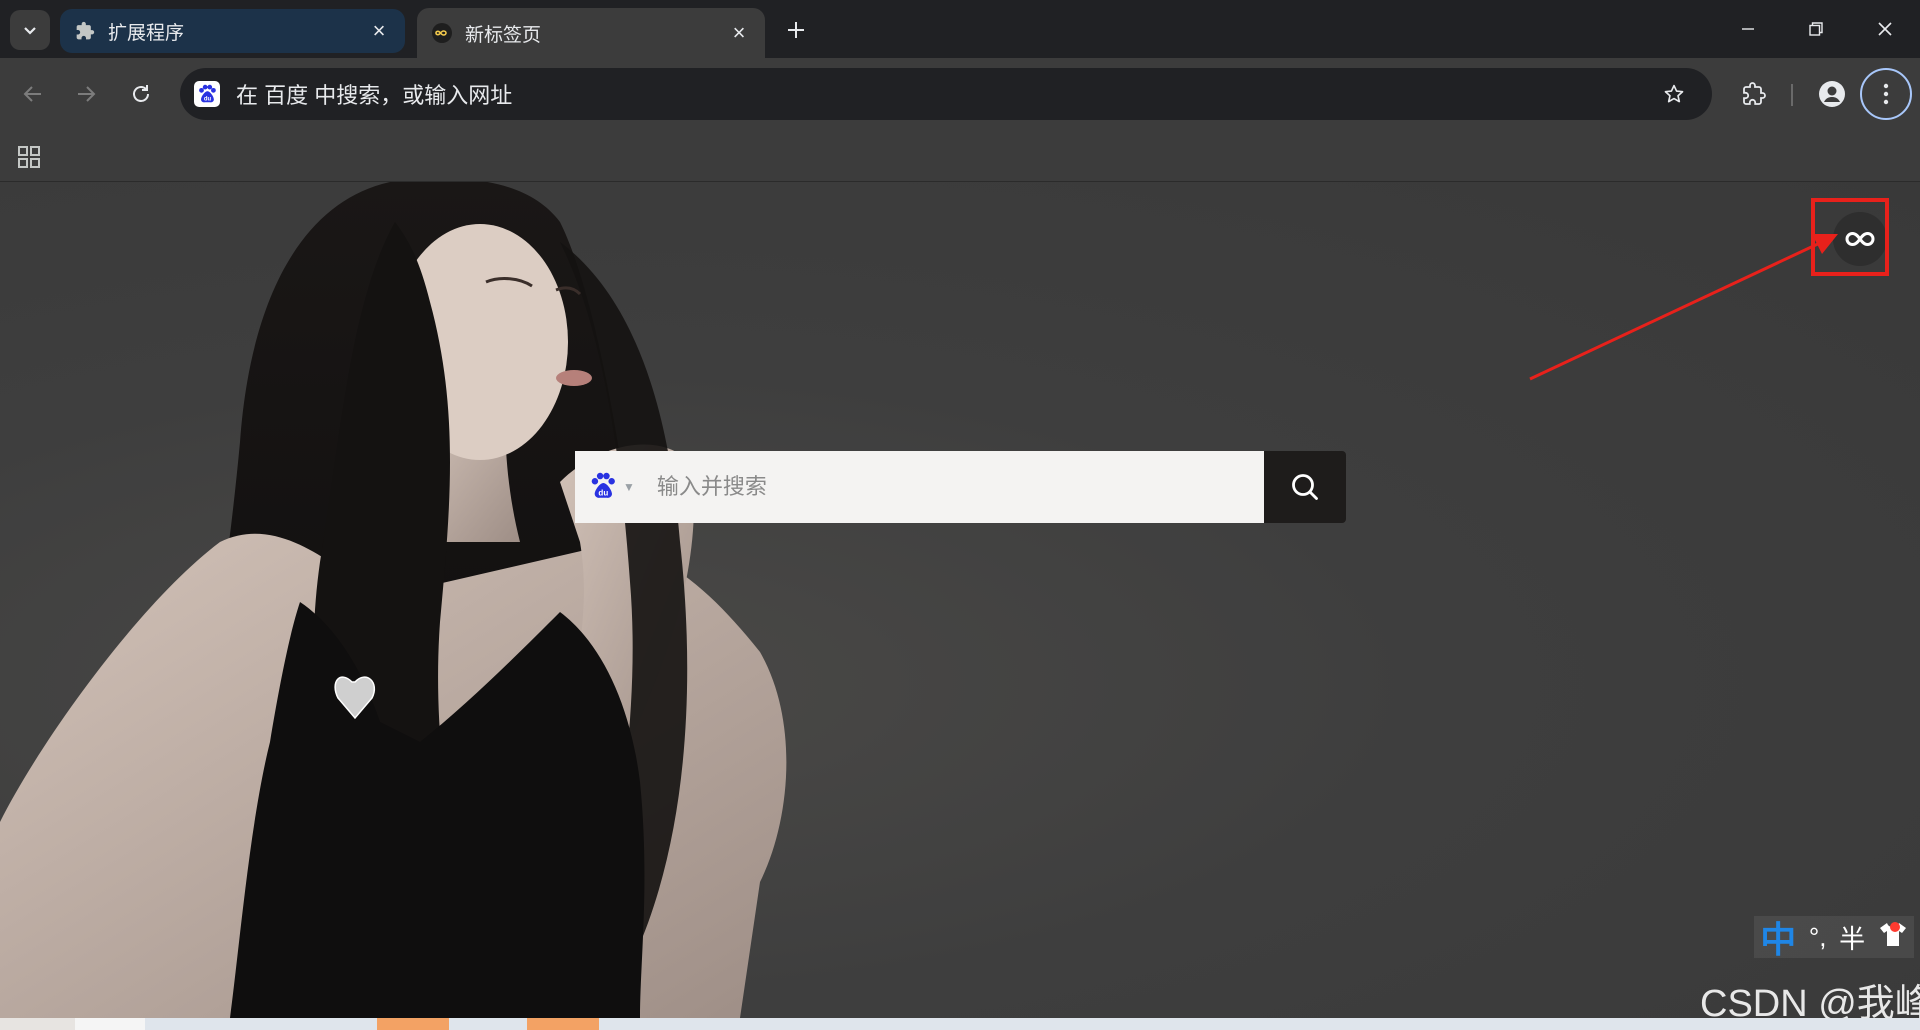 This screenshot has height=1030, width=1920. I want to click on tab-strip: 扩展程序 × 新标签页 ×, so click(960, 30).